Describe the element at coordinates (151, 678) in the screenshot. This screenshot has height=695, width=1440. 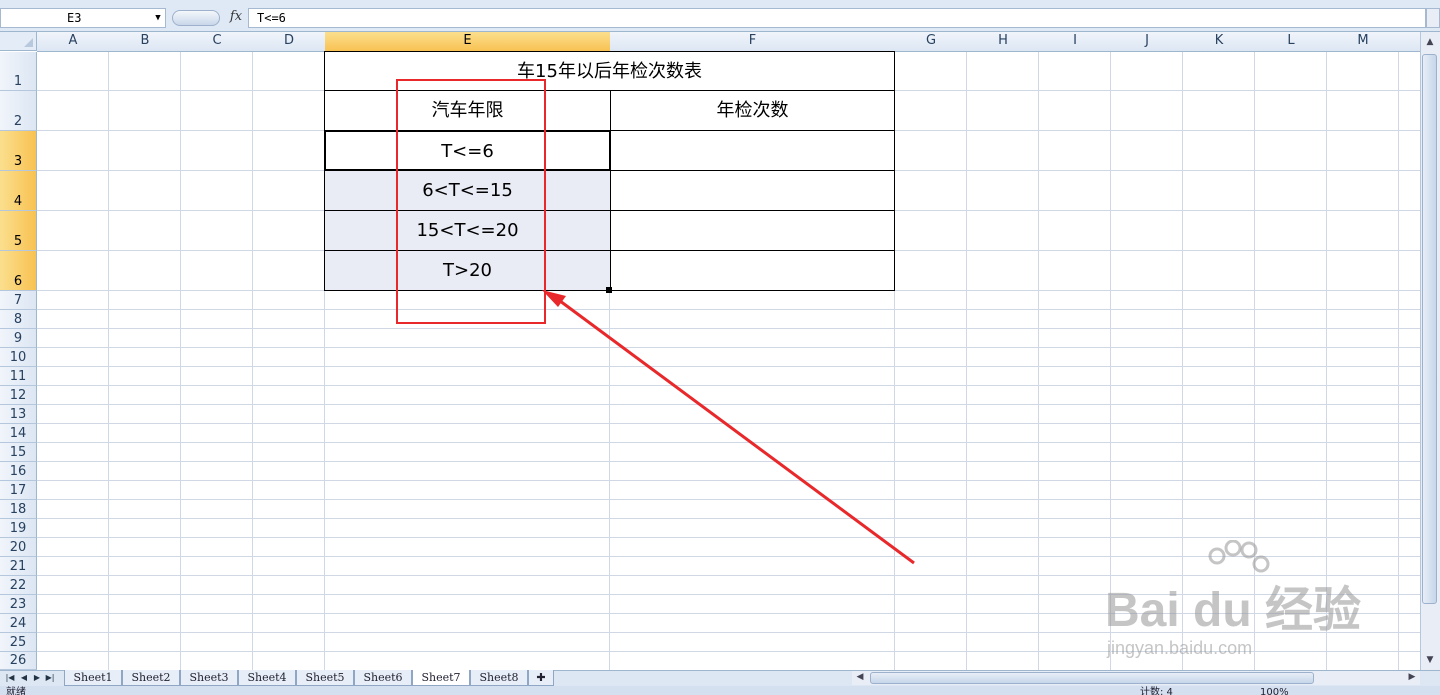
I see `sheet-tab-sheet2: Sheet2` at that location.